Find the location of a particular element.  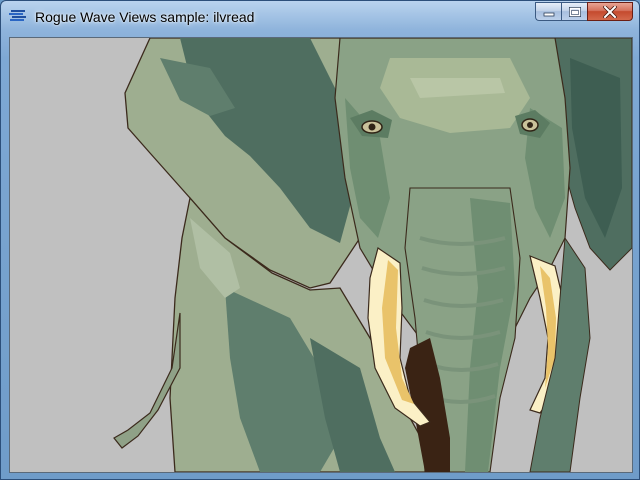

window-title: Rogue Wave Views sample: ilvread is located at coordinates (145, 17).